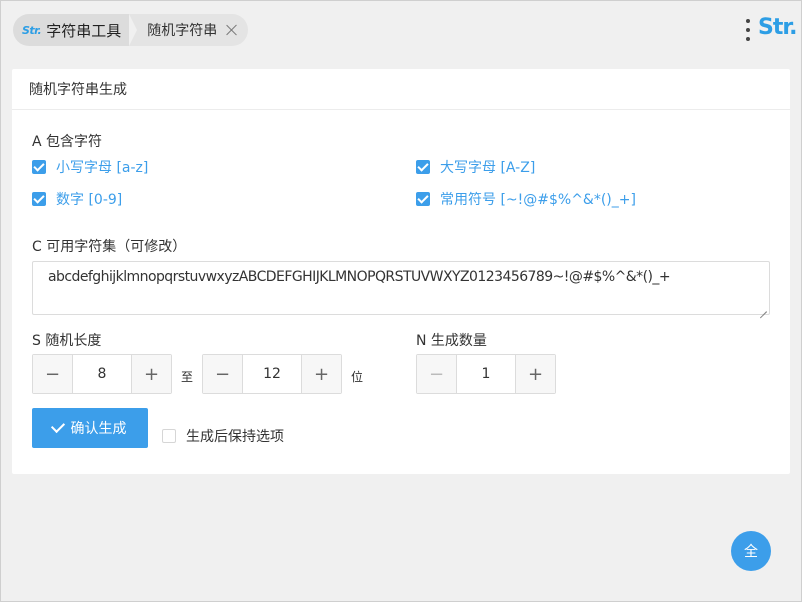 Image resolution: width=802 pixels, height=602 pixels. What do you see at coordinates (32, 30) in the screenshot?
I see `str-logo-icon: Str.` at bounding box center [32, 30].